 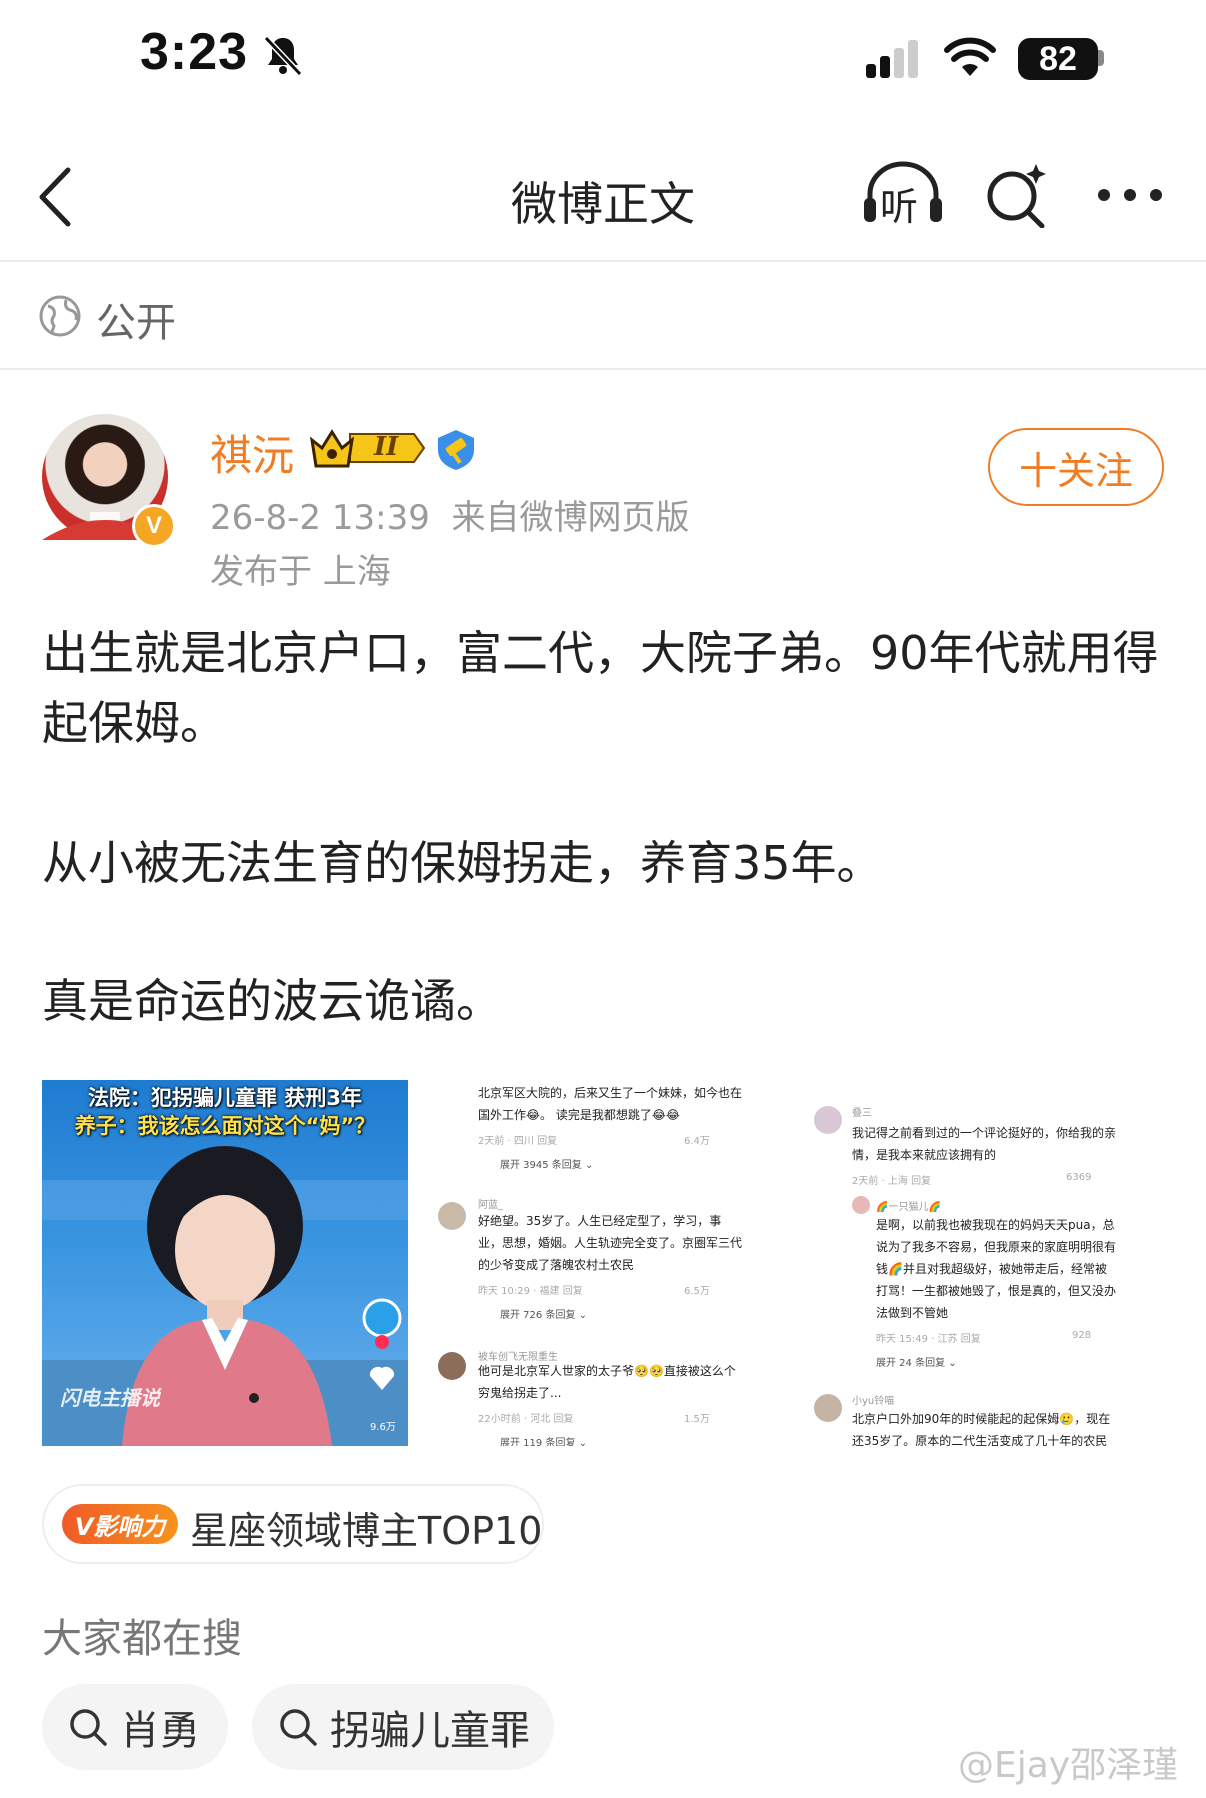 What do you see at coordinates (610, 1243) in the screenshot?
I see `comment-text: 业，思想，婚姻。人生轨迹完全变了。京圈军三代` at bounding box center [610, 1243].